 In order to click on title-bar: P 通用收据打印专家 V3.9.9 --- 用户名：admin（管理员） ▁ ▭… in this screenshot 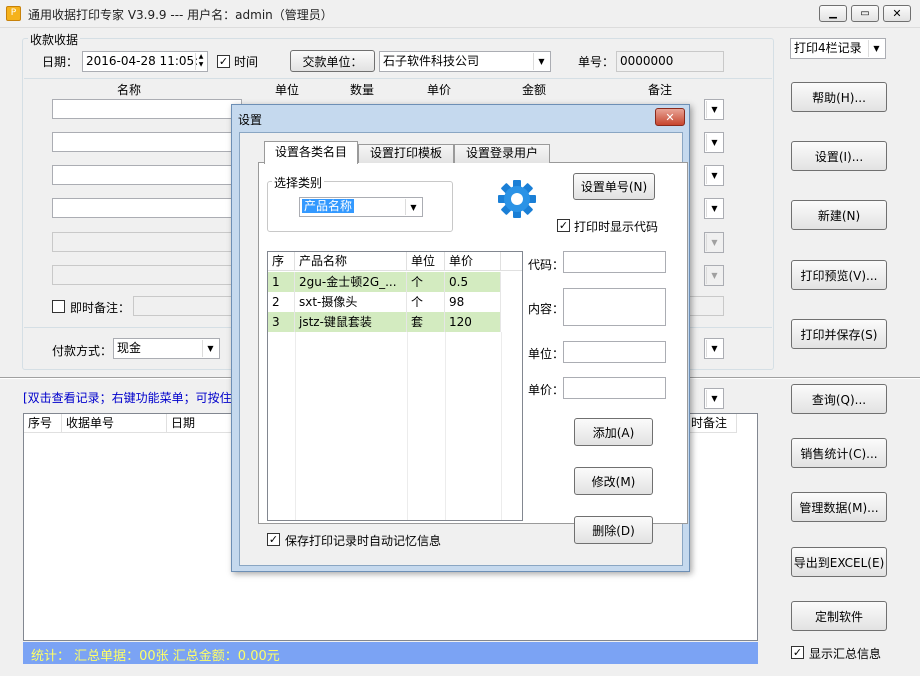, I will do `click(460, 14)`.